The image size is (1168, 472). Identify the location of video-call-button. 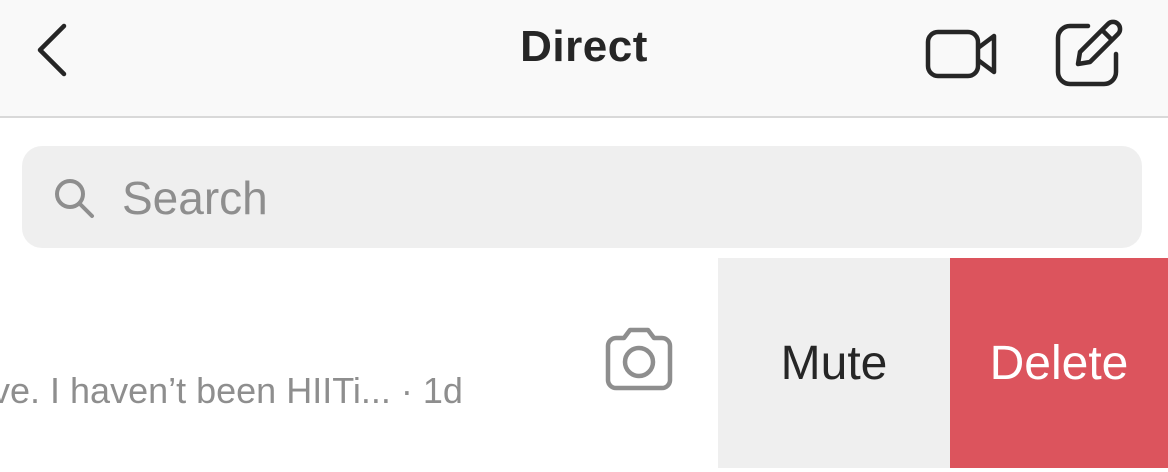
(962, 54).